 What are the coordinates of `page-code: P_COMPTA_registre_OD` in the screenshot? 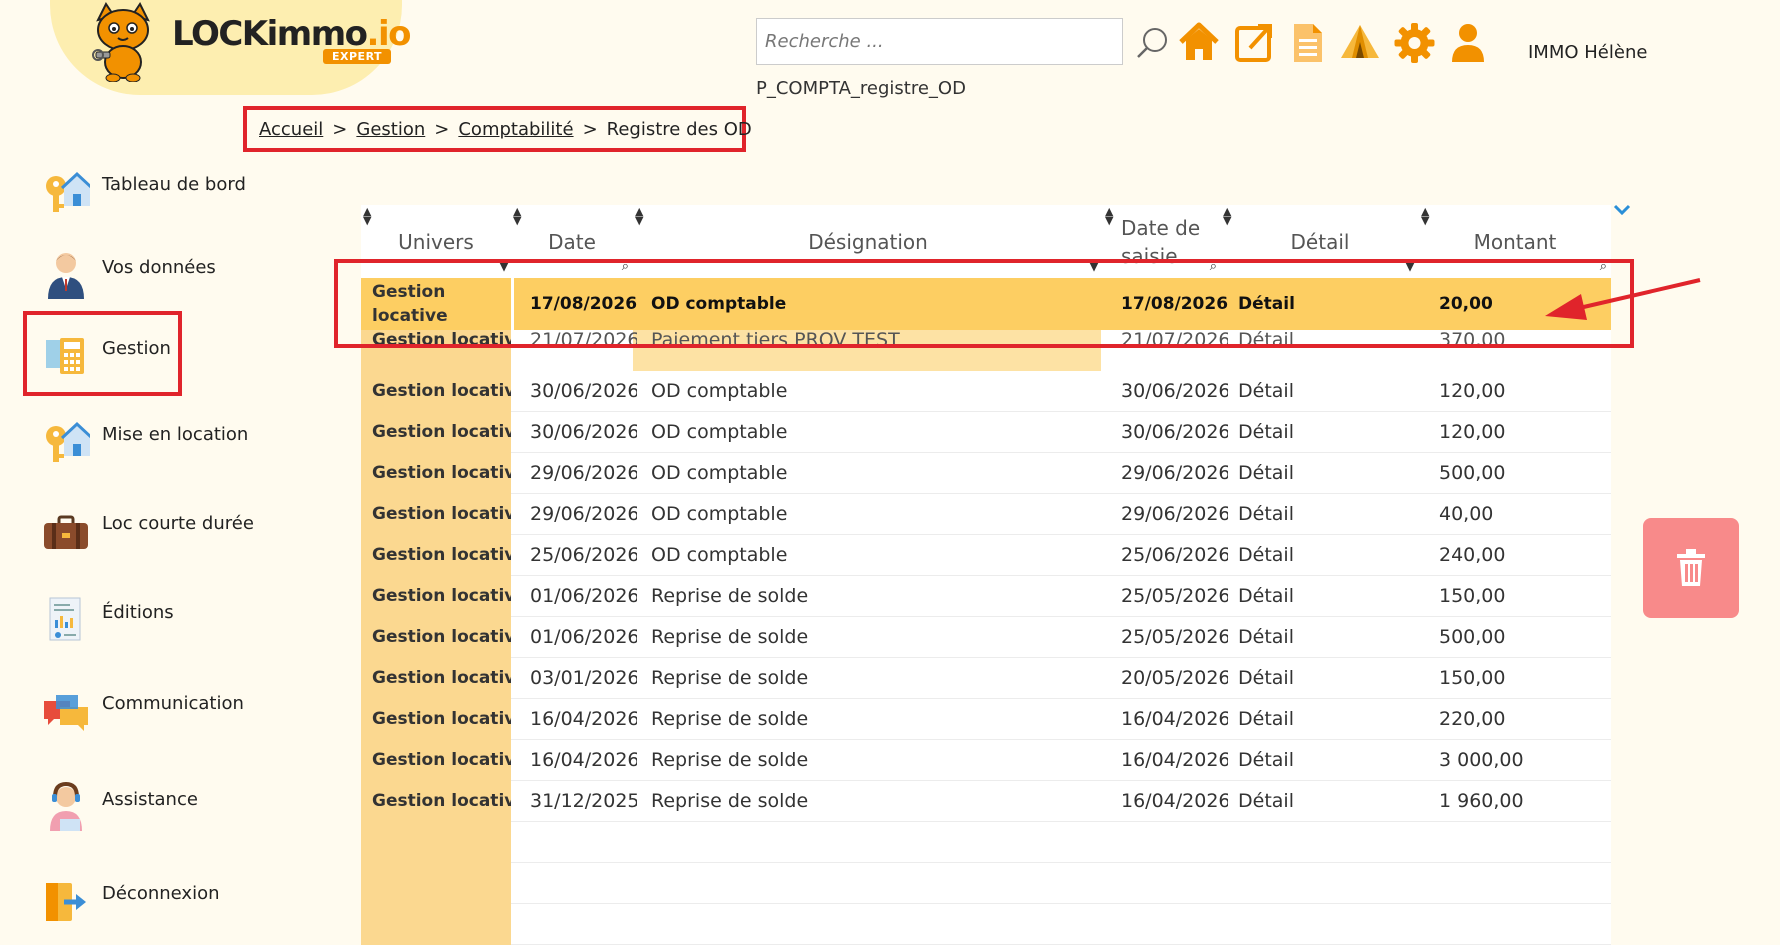 It's located at (861, 88).